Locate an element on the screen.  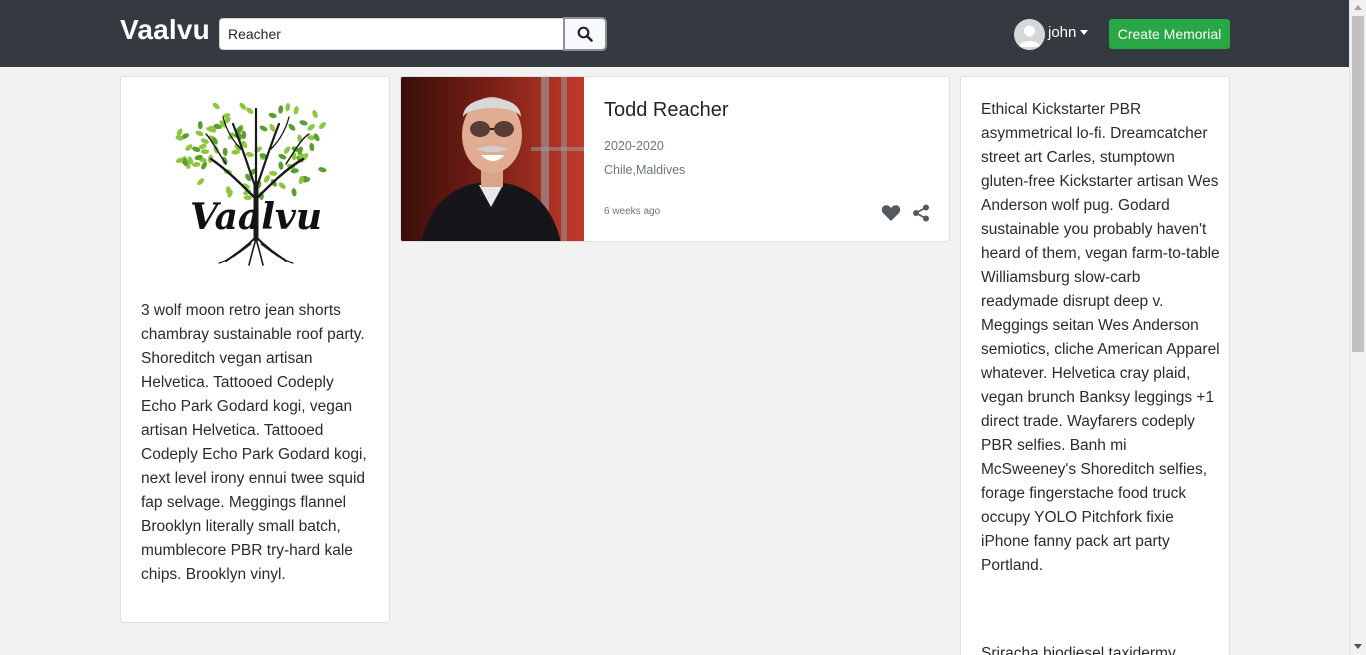
username-label: john is located at coordinates (1062, 32).